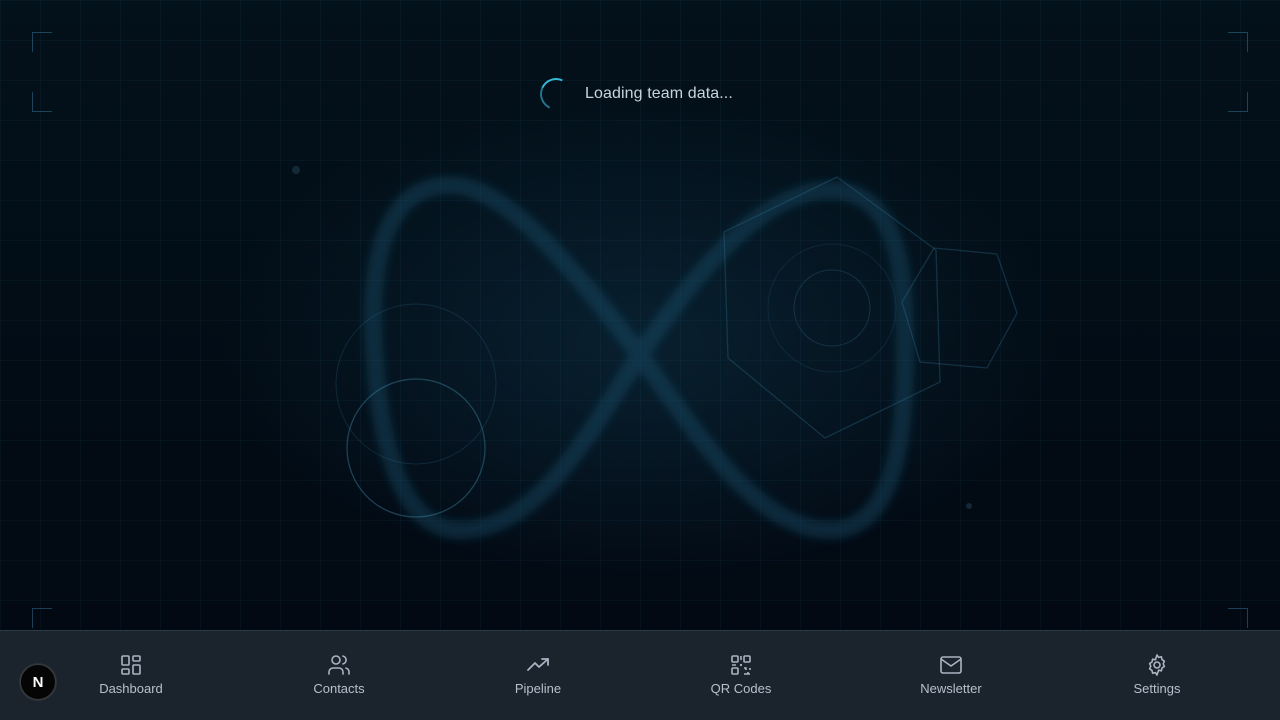 The width and height of the screenshot is (1280, 720). Describe the element at coordinates (951, 688) in the screenshot. I see `nav-label: Newsletter` at that location.